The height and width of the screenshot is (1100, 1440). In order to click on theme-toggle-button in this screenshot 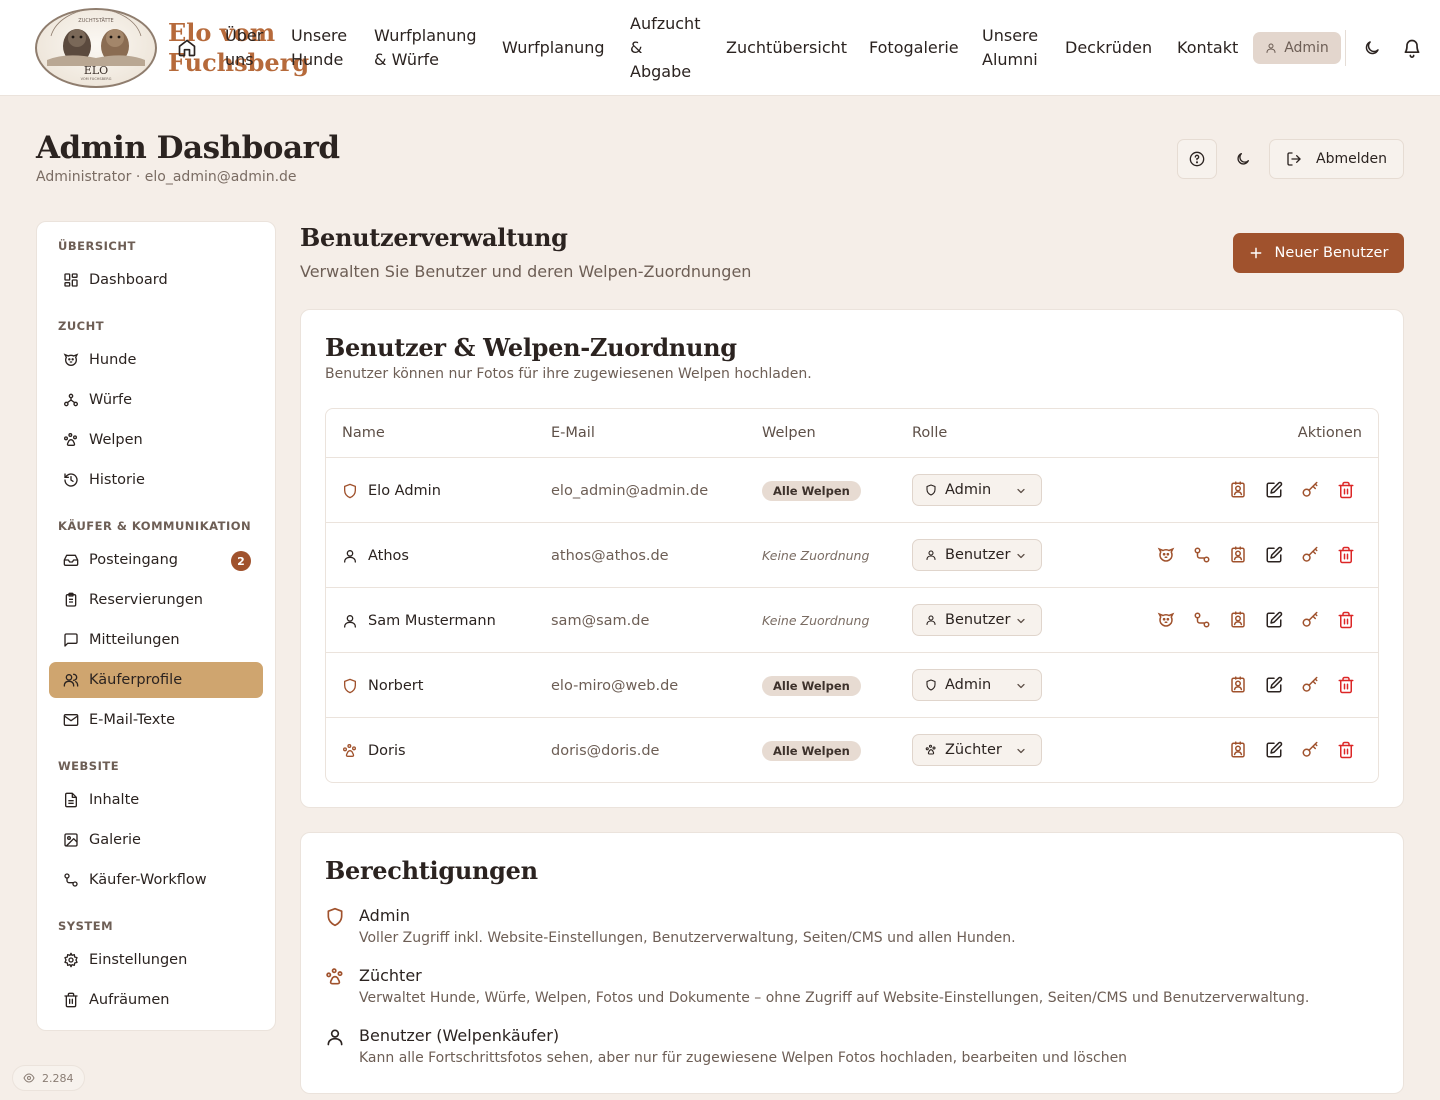, I will do `click(1243, 159)`.